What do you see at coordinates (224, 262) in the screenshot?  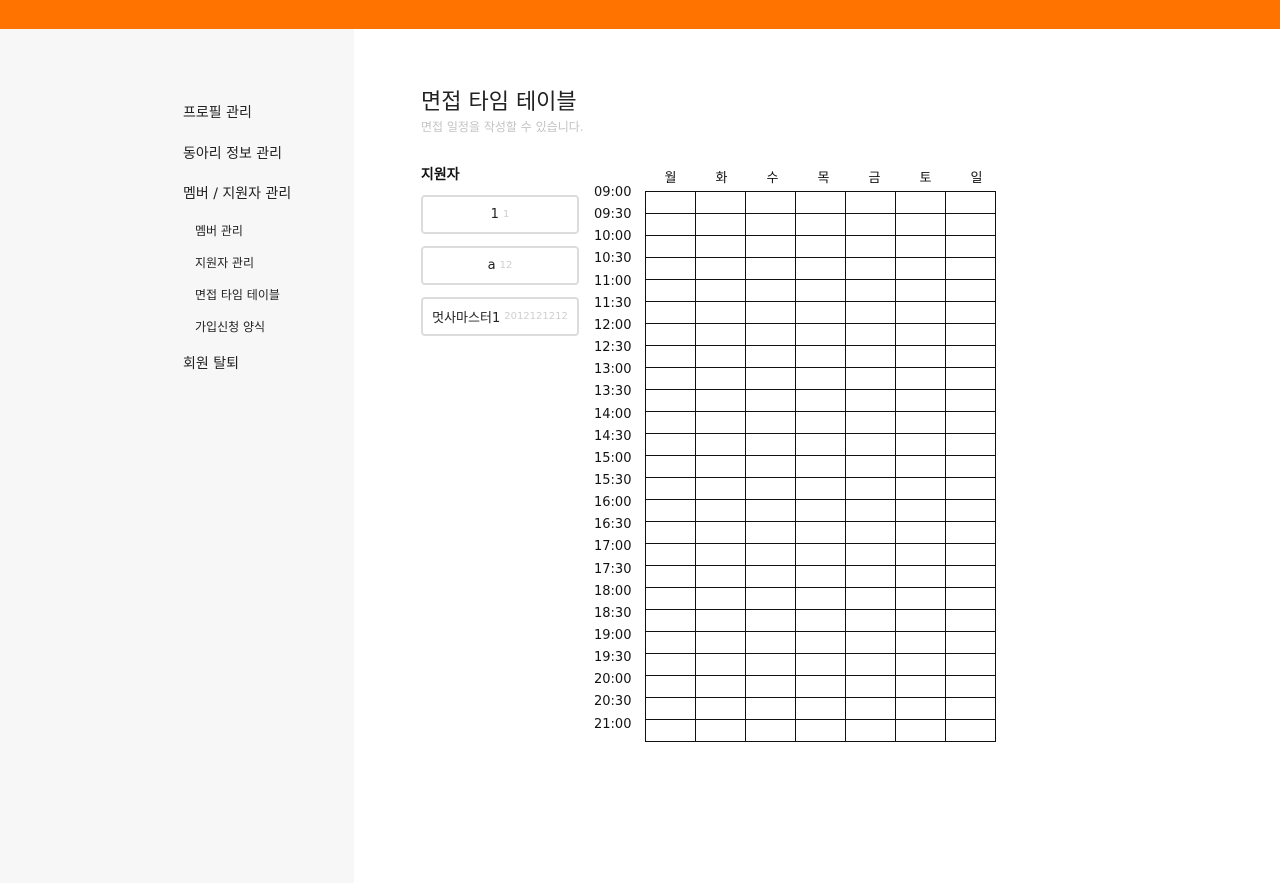 I see `sidebar-subitem-applicants: 지원자 관리` at bounding box center [224, 262].